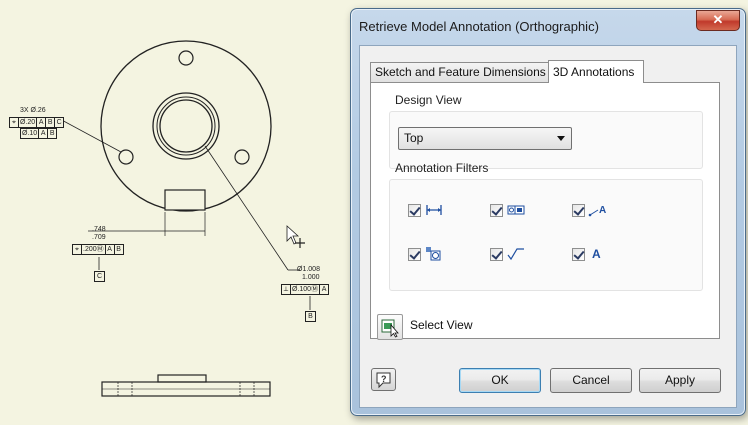  What do you see at coordinates (126, 157) in the screenshot?
I see `bolt-hole-left` at bounding box center [126, 157].